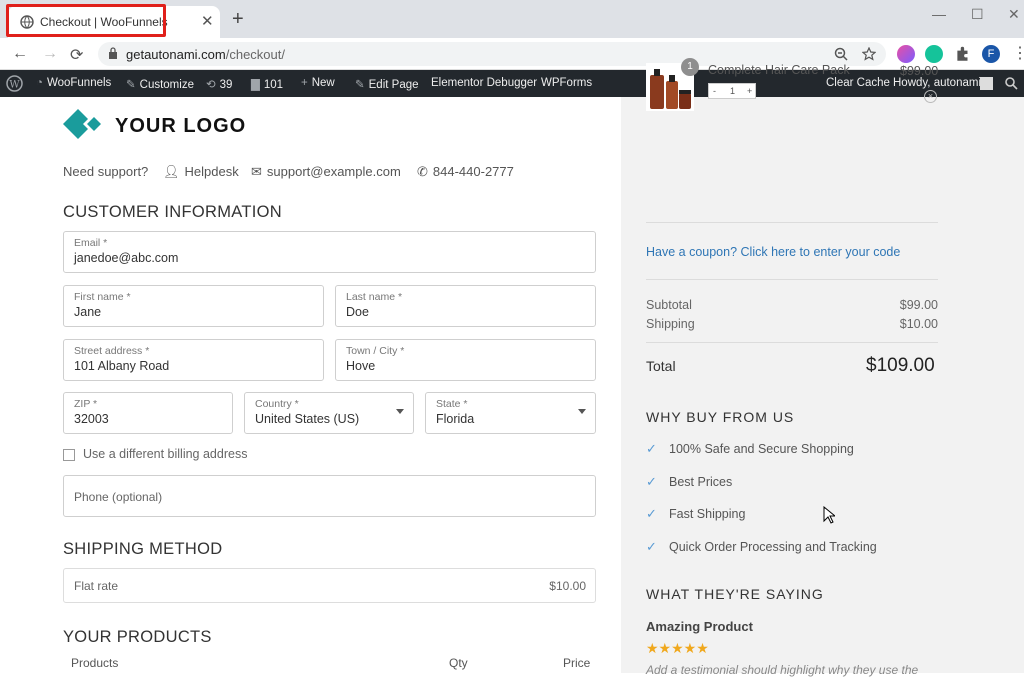 The height and width of the screenshot is (677, 1024). I want to click on helpdesk-link: 👤︎ Helpdesk, so click(201, 172).